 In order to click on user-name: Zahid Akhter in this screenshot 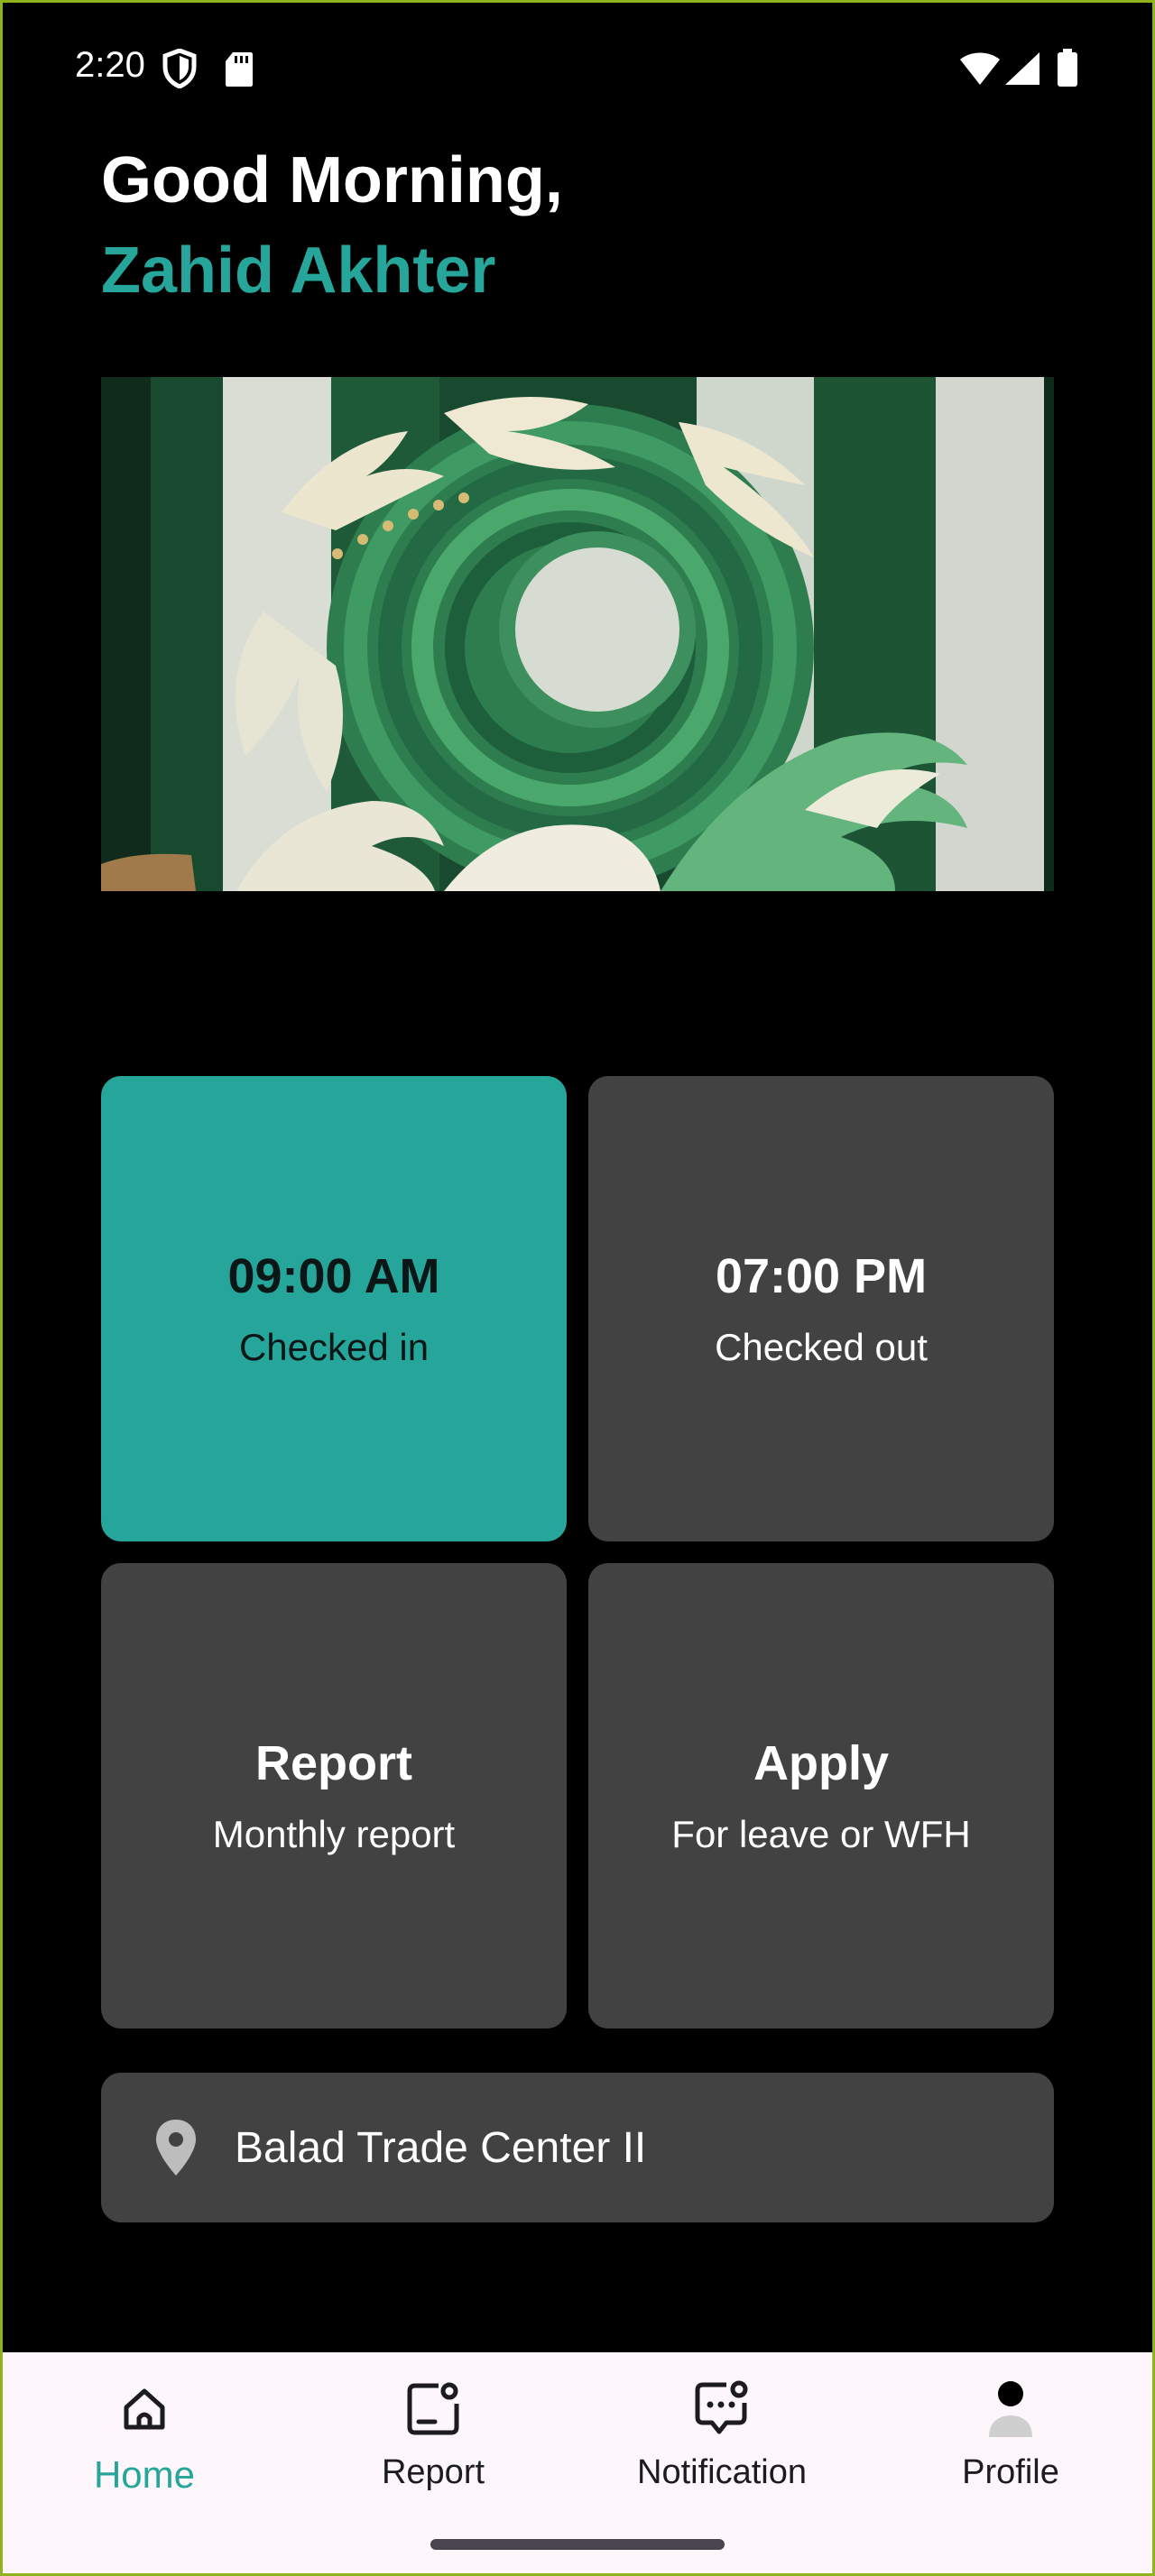, I will do `click(298, 271)`.